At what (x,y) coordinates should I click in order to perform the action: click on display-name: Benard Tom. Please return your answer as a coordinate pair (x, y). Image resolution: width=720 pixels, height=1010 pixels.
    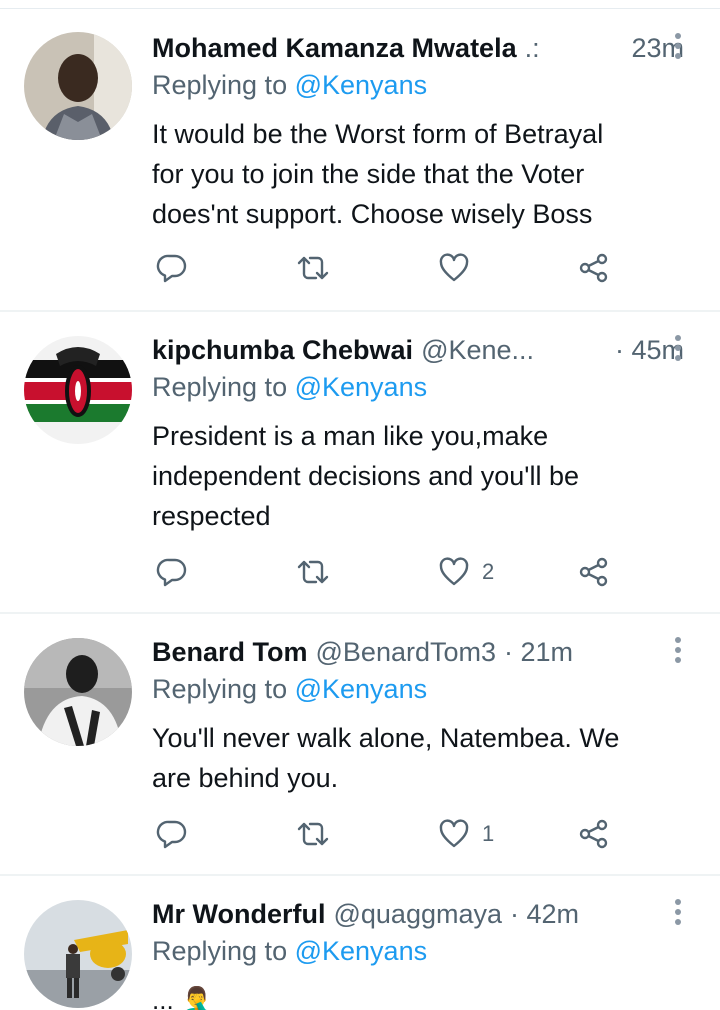
    Looking at the image, I should click on (230, 652).